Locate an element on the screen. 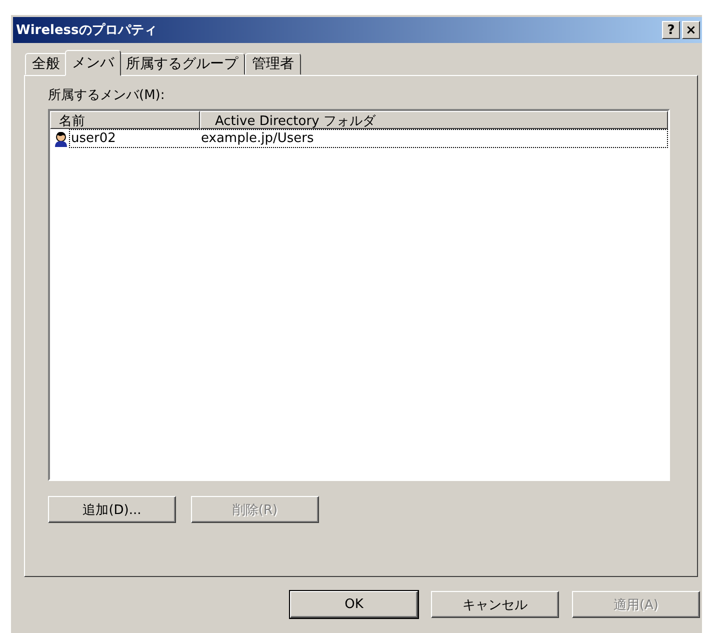  tab: 管理者 is located at coordinates (273, 64).